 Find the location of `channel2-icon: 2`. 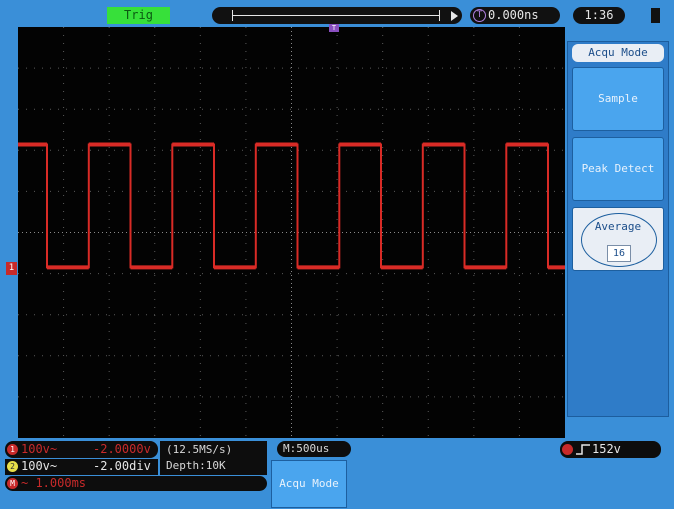

channel2-icon: 2 is located at coordinates (12, 466).